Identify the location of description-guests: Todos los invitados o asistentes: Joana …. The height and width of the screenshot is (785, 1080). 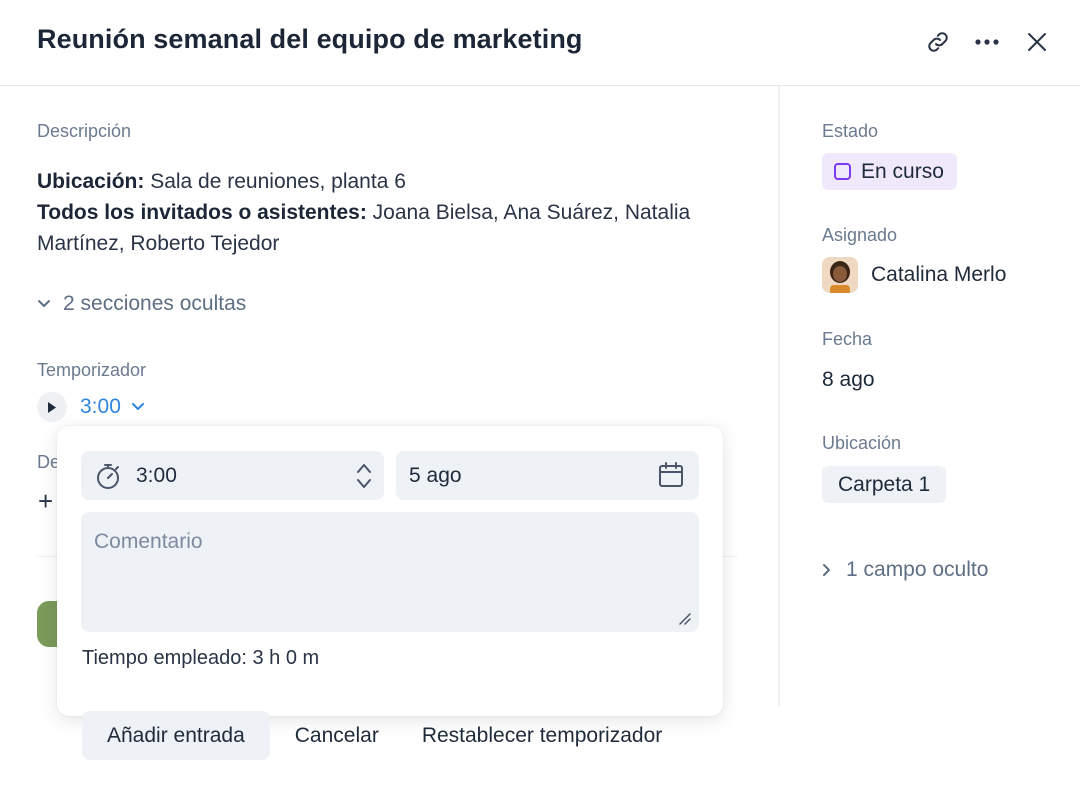
(363, 212).